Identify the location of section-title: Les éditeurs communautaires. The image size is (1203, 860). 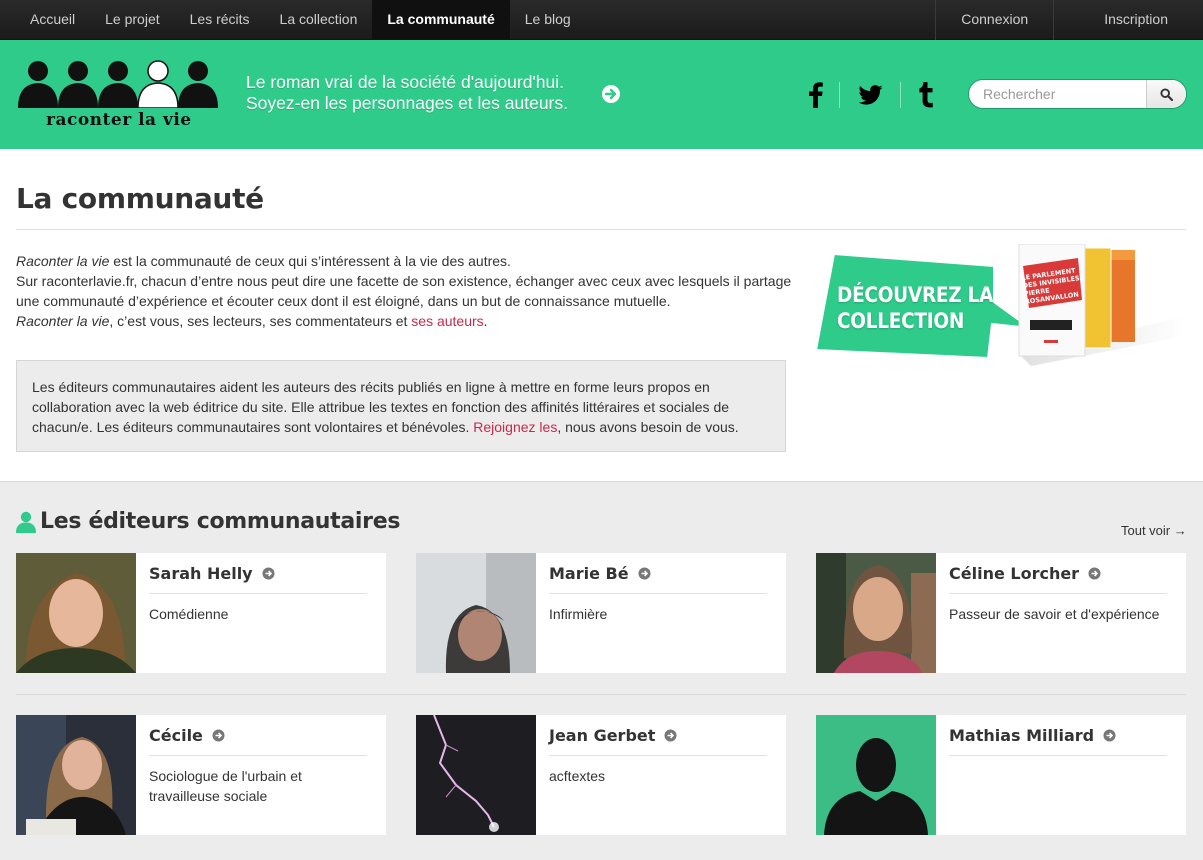
(220, 521).